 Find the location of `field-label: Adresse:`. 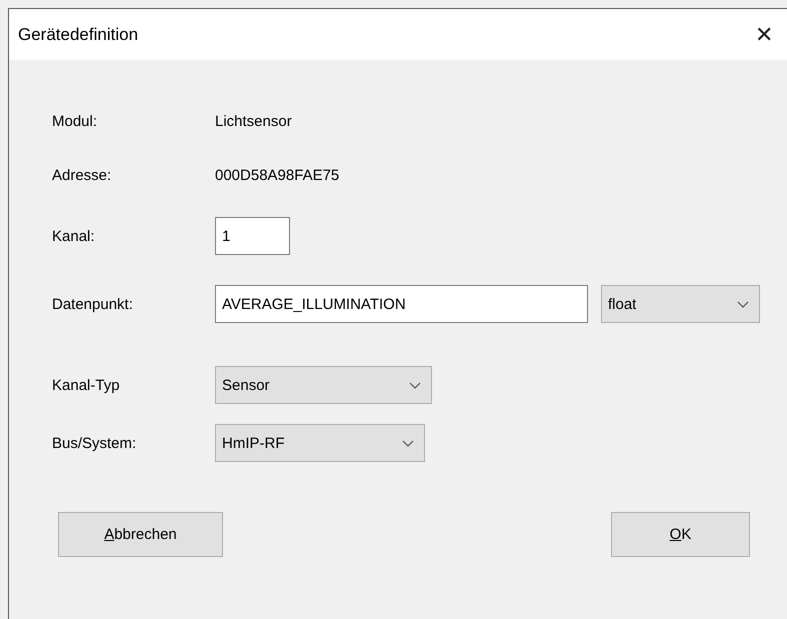

field-label: Adresse: is located at coordinates (82, 175).